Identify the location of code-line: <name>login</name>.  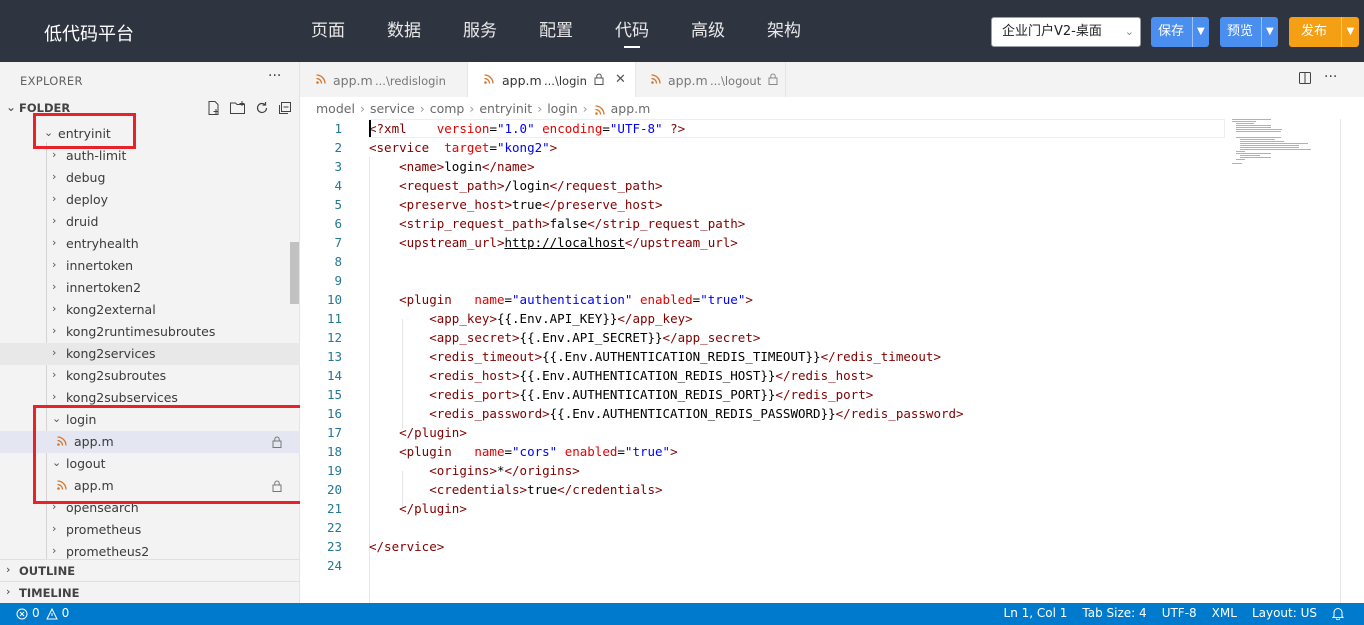
(452, 166).